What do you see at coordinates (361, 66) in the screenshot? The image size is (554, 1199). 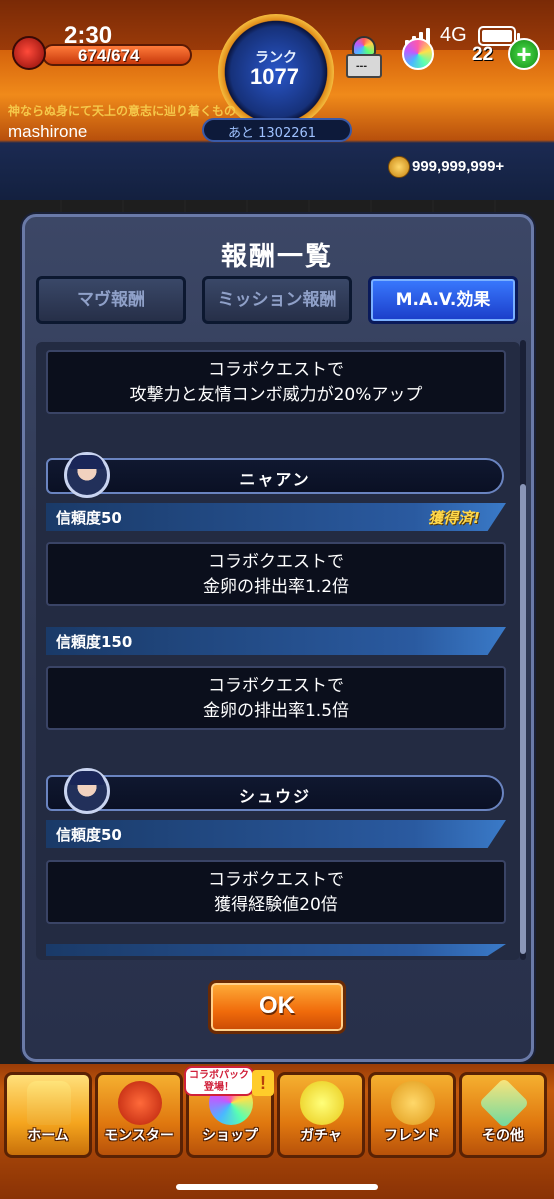 I see `orb-box-text: ---` at bounding box center [361, 66].